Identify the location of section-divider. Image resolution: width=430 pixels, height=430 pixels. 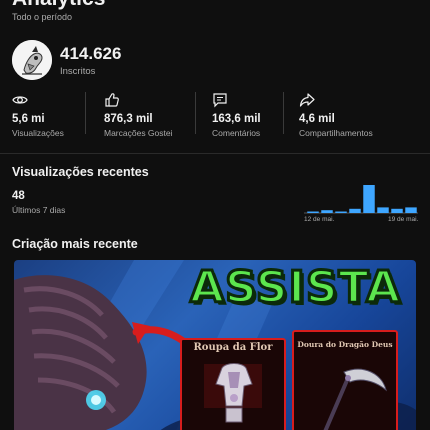
(215, 153).